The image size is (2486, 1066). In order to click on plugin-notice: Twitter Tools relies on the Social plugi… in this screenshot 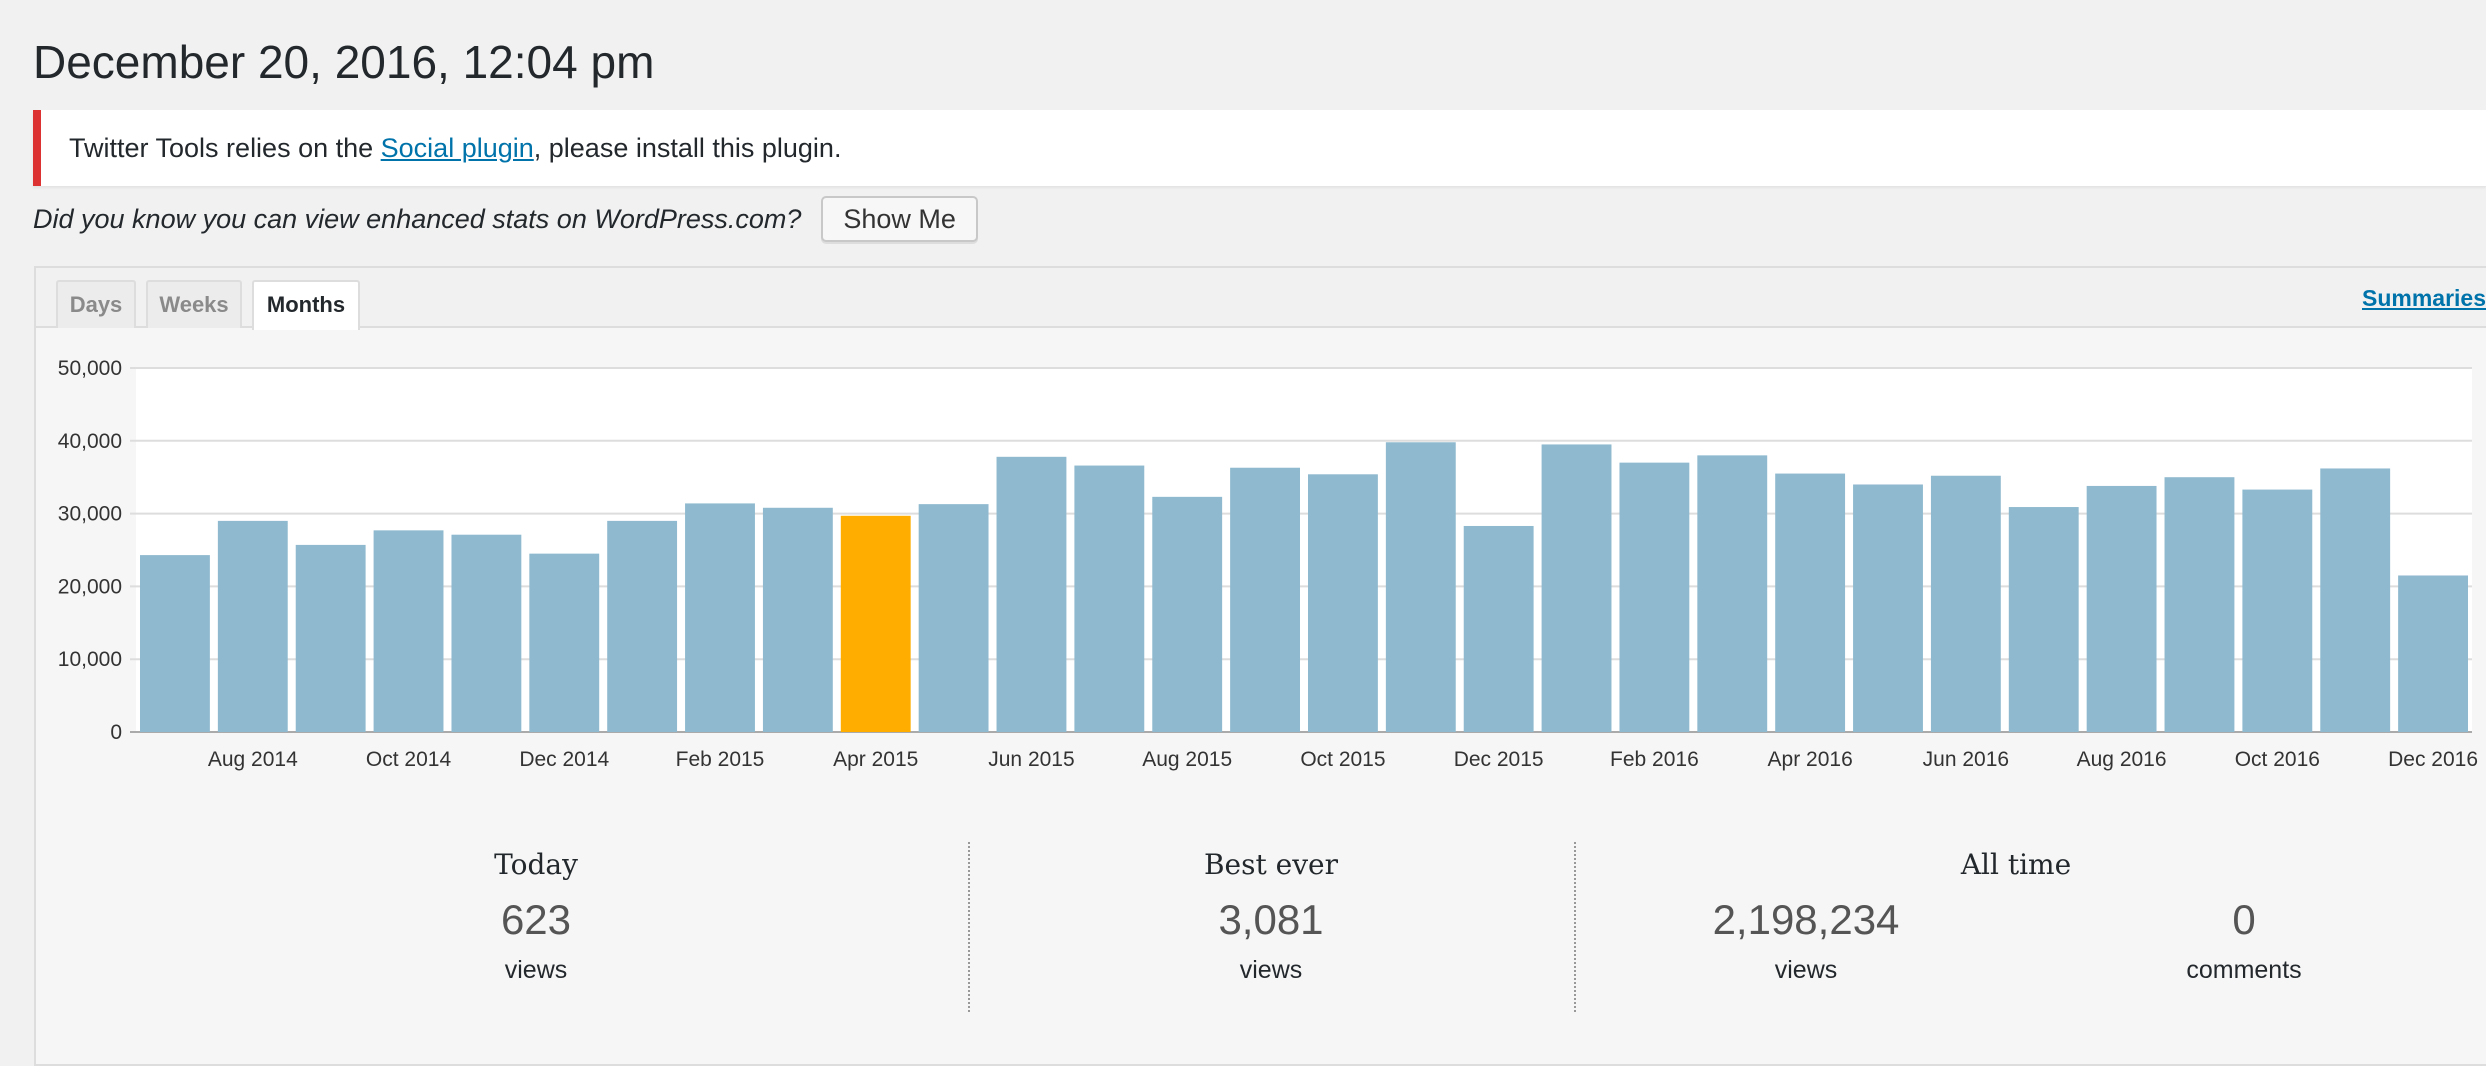, I will do `click(1259, 148)`.